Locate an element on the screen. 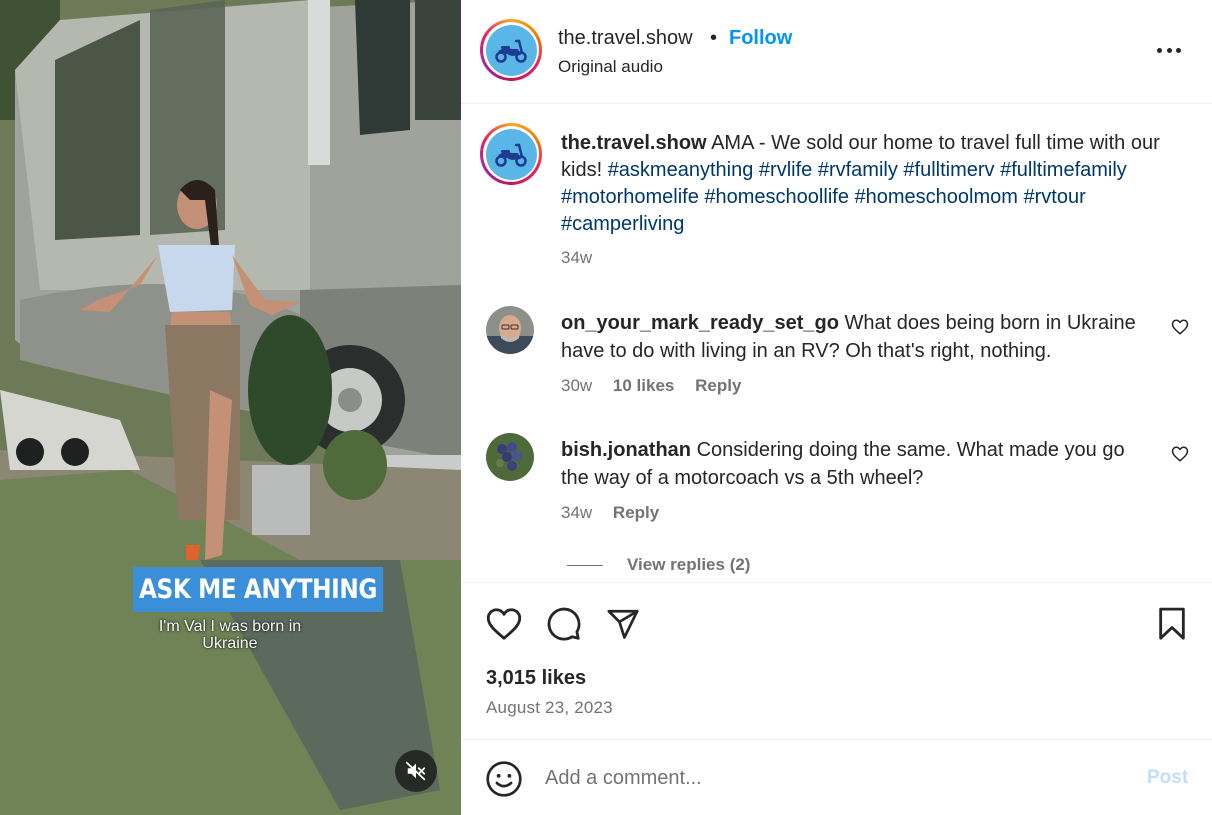 The width and height of the screenshot is (1212, 815). comment-time: 34w is located at coordinates (576, 512).